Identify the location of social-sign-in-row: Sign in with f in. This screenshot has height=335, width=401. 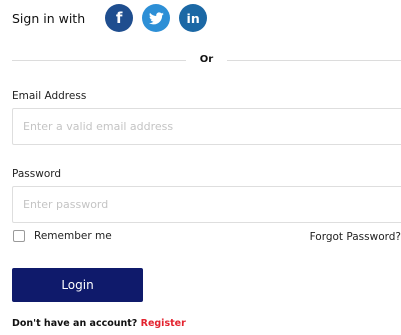
(114, 18).